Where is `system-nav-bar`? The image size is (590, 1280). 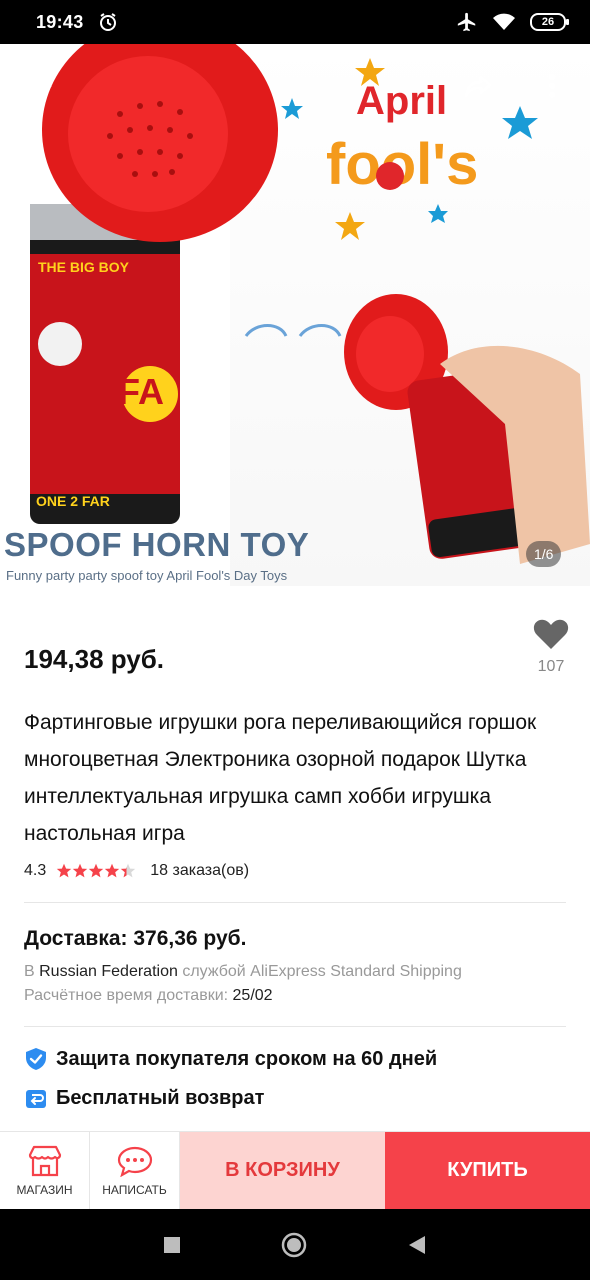 system-nav-bar is located at coordinates (295, 1244).